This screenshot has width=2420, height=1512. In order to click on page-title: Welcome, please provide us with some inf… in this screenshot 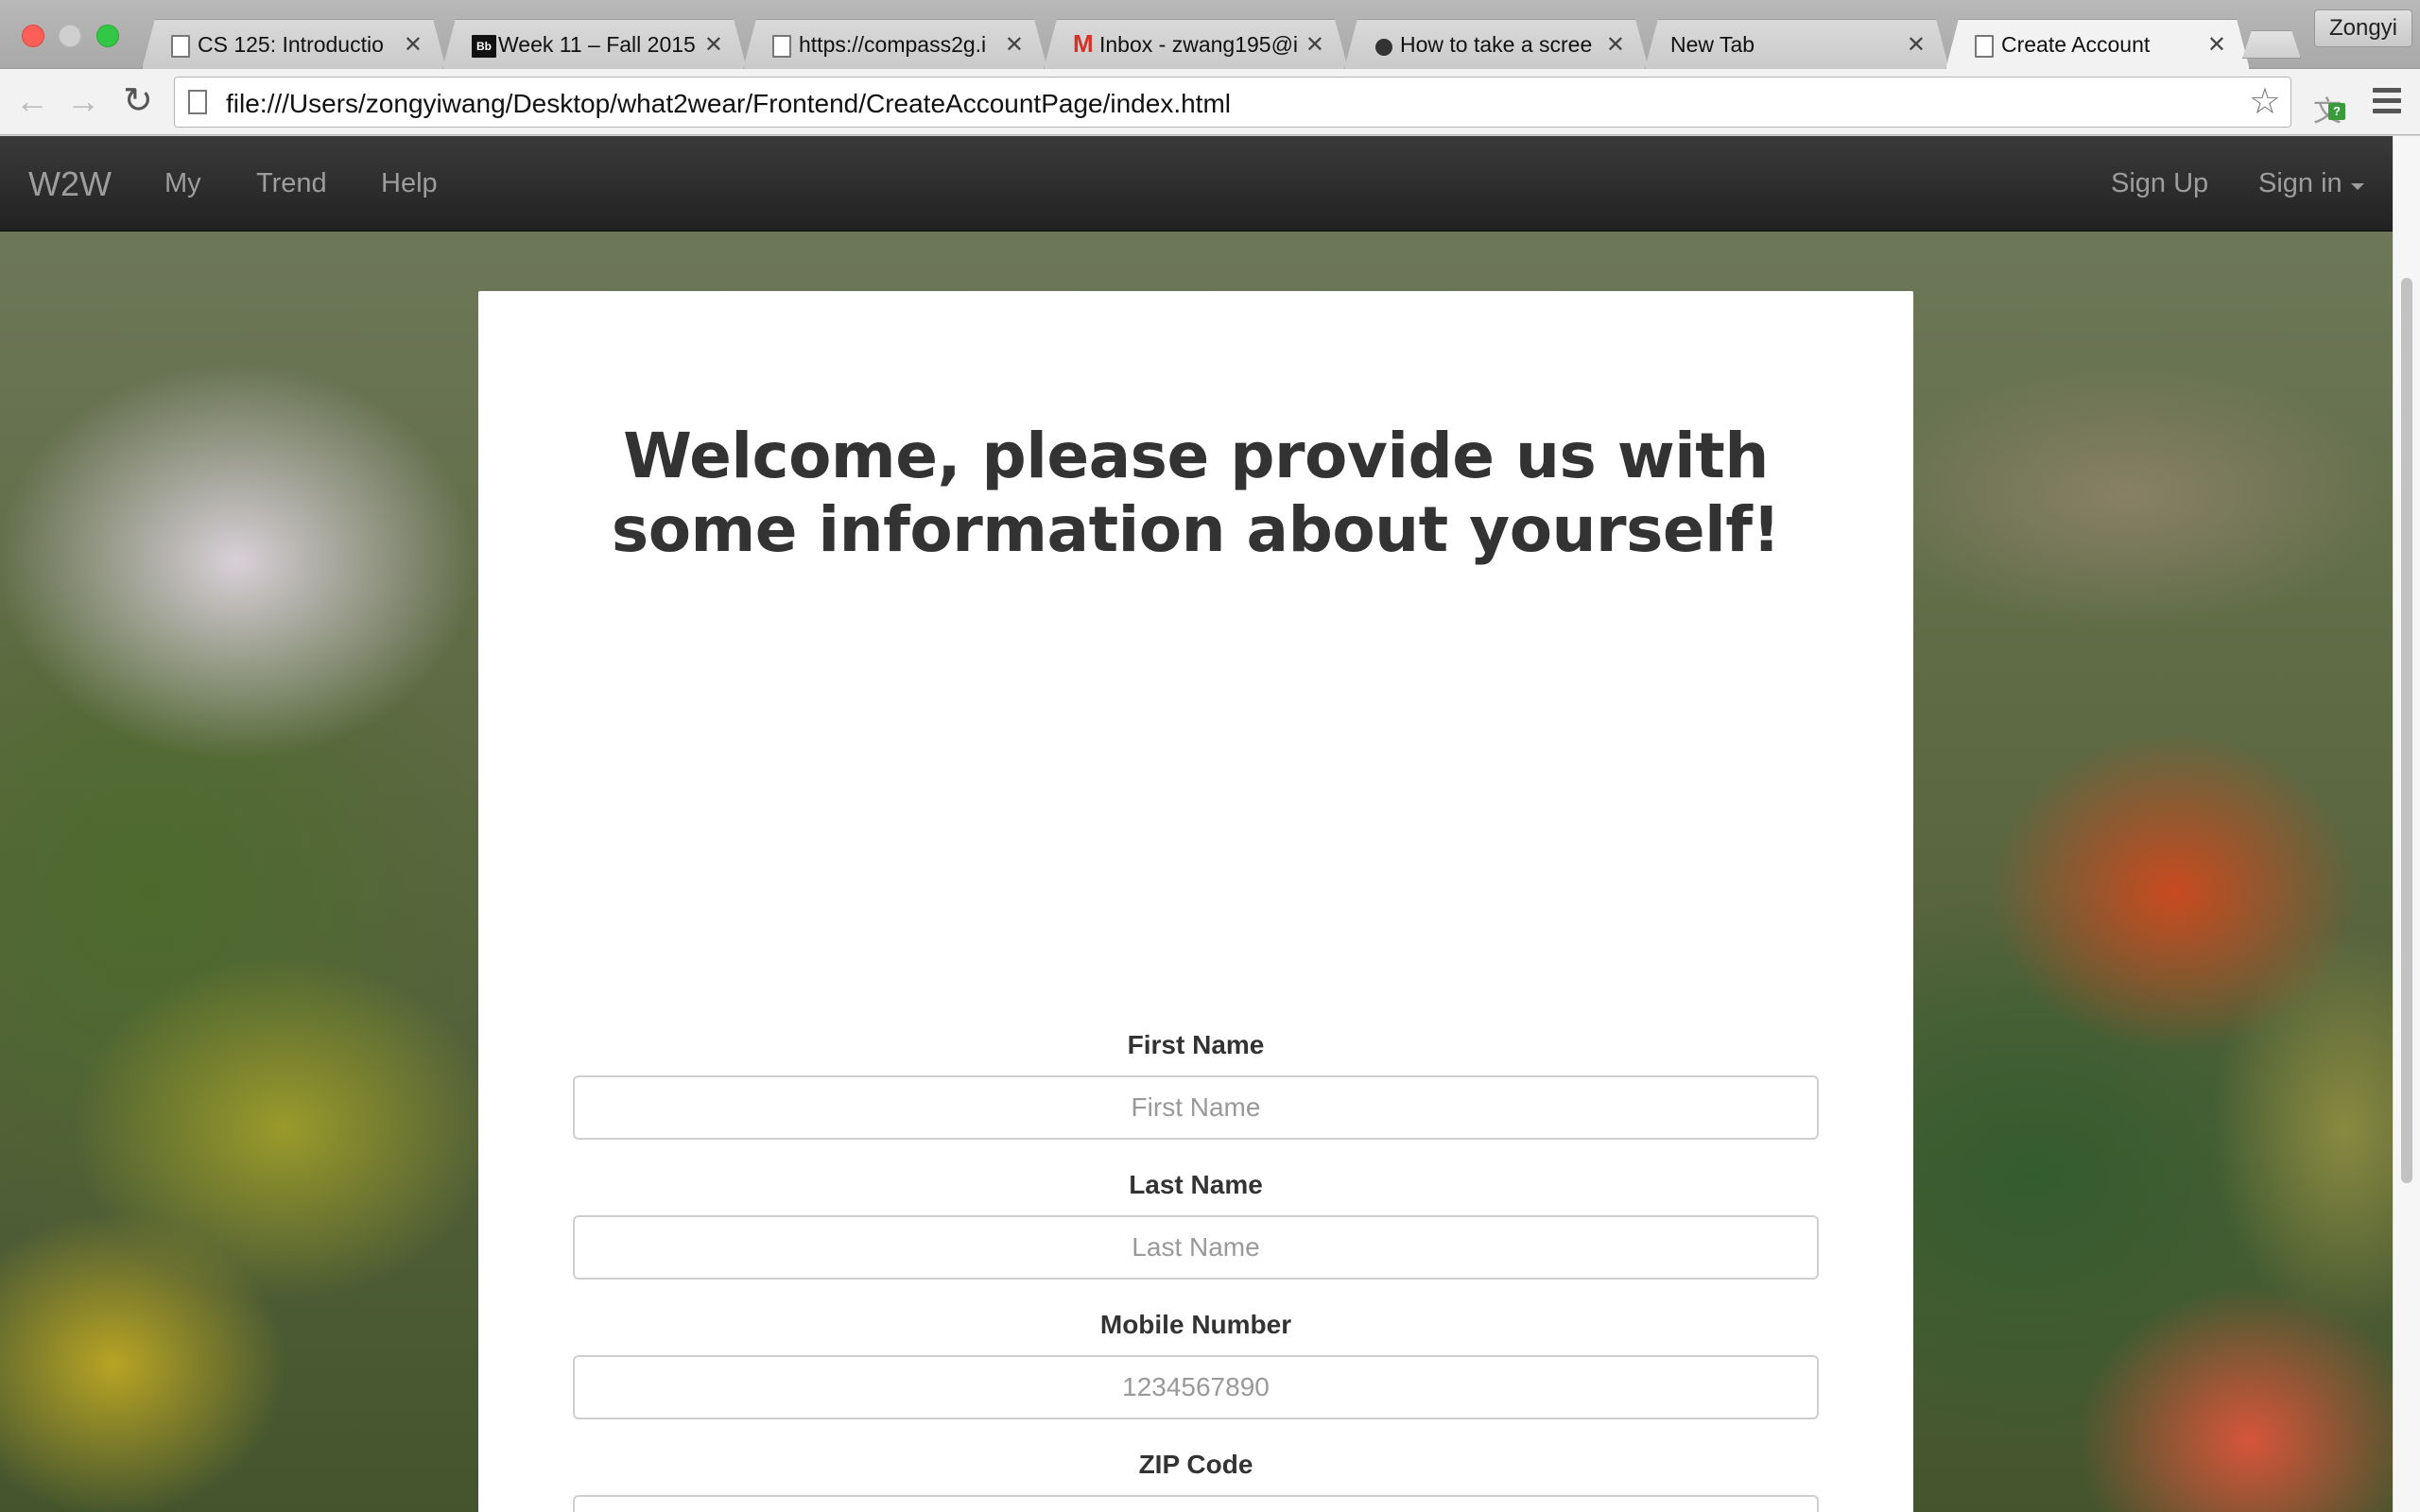, I will do `click(1196, 493)`.